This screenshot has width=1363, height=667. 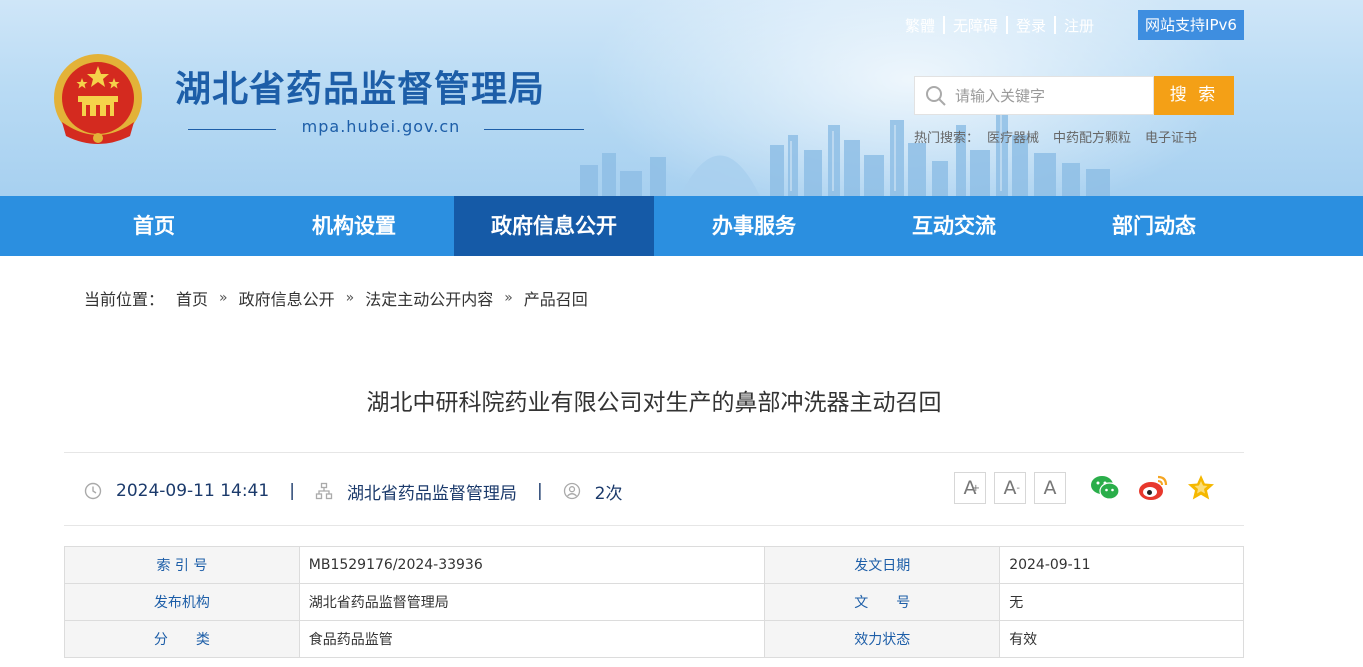 I want to click on search-box, so click(x=1034, y=95).